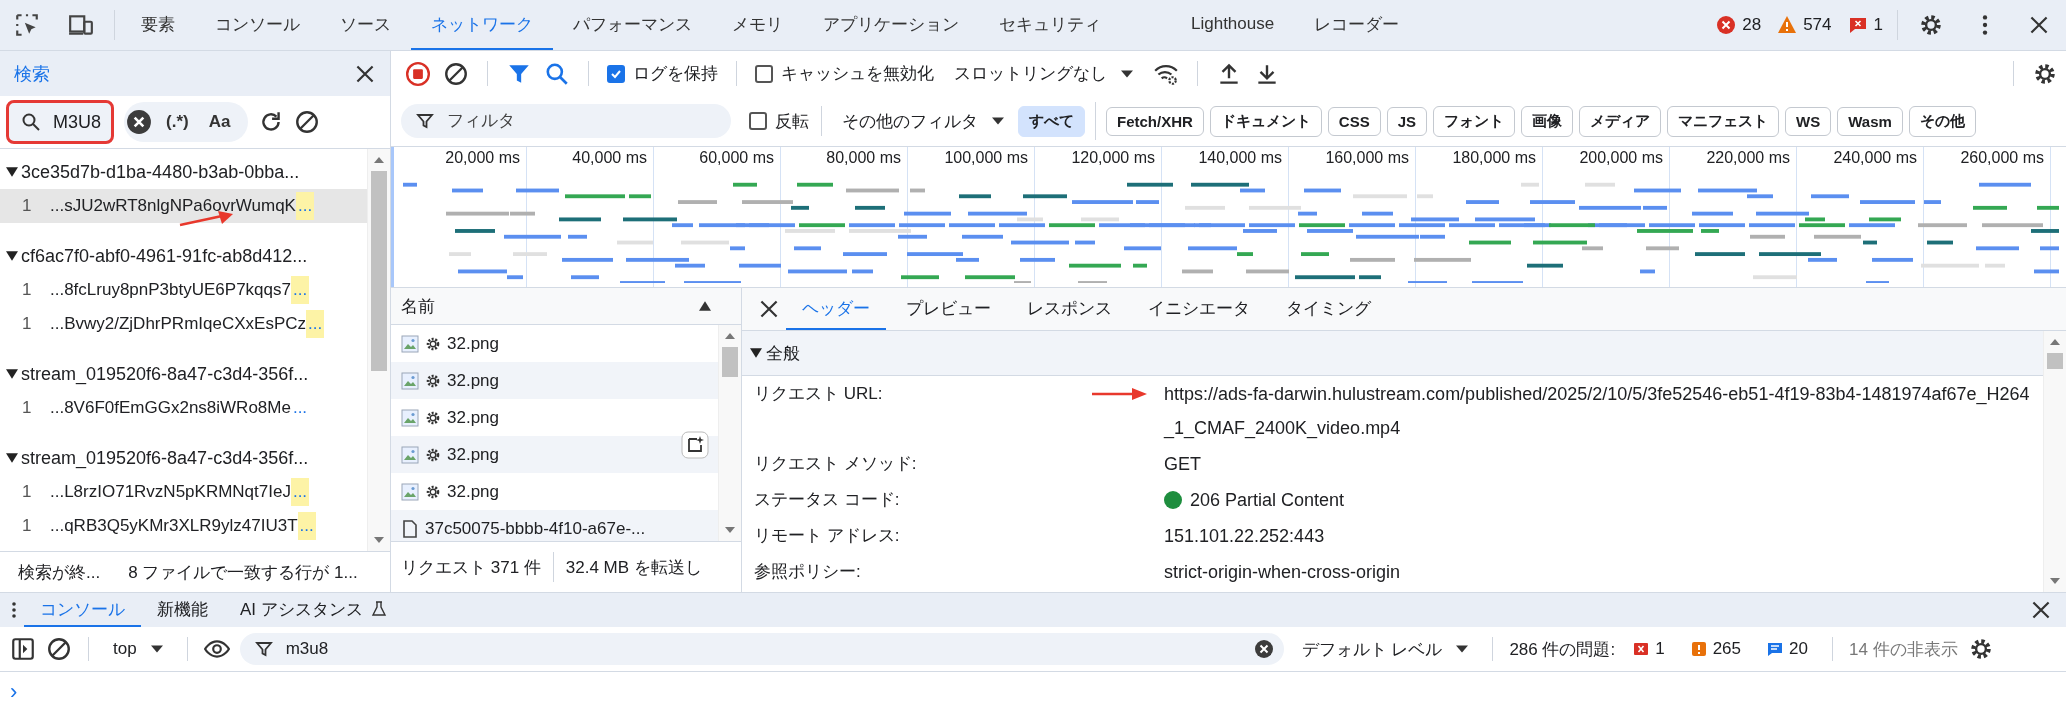 This screenshot has height=712, width=2066. Describe the element at coordinates (307, 122) in the screenshot. I see `cancel-icon` at that location.